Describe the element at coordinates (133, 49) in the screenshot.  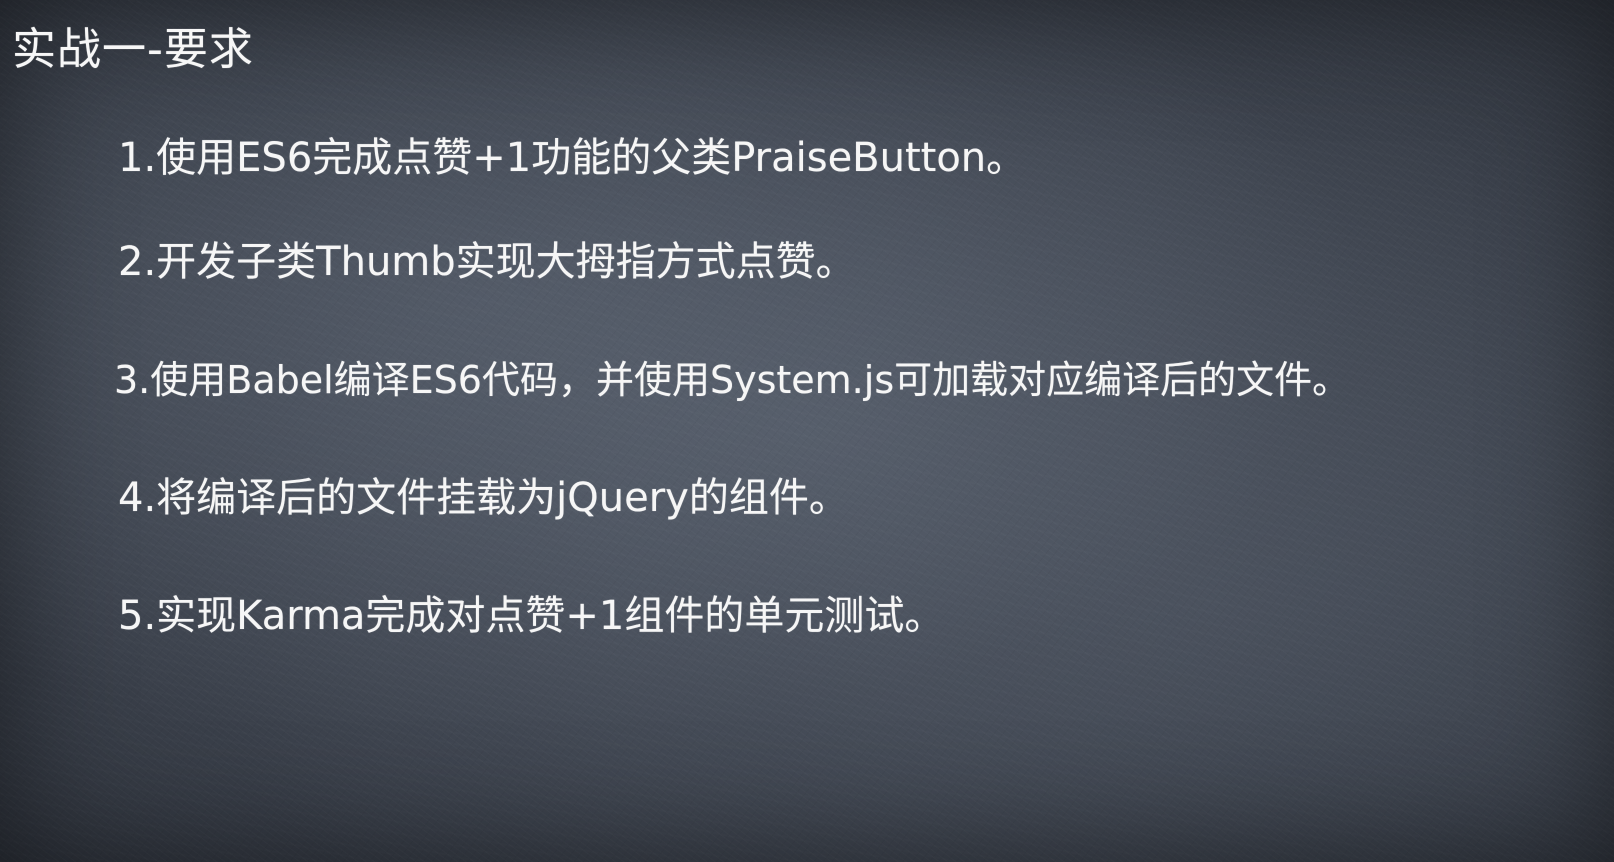
I see `slide-title: 实战一-要求` at that location.